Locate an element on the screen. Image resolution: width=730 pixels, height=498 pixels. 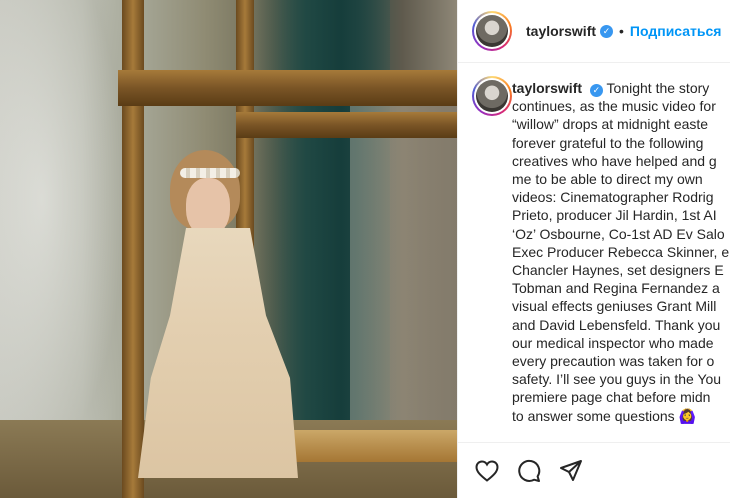
caption-username: taylorswift is located at coordinates (547, 88).